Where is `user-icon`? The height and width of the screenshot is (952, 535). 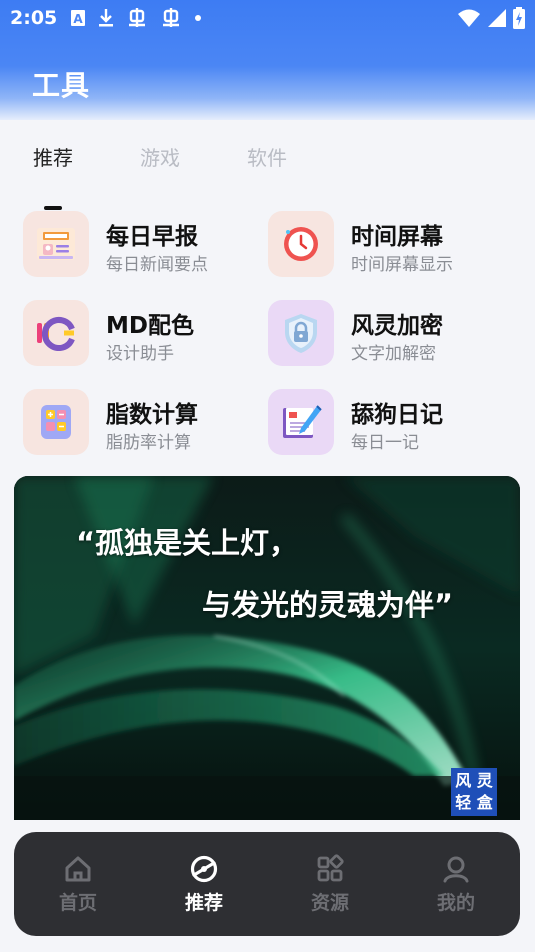
user-icon is located at coordinates (456, 869).